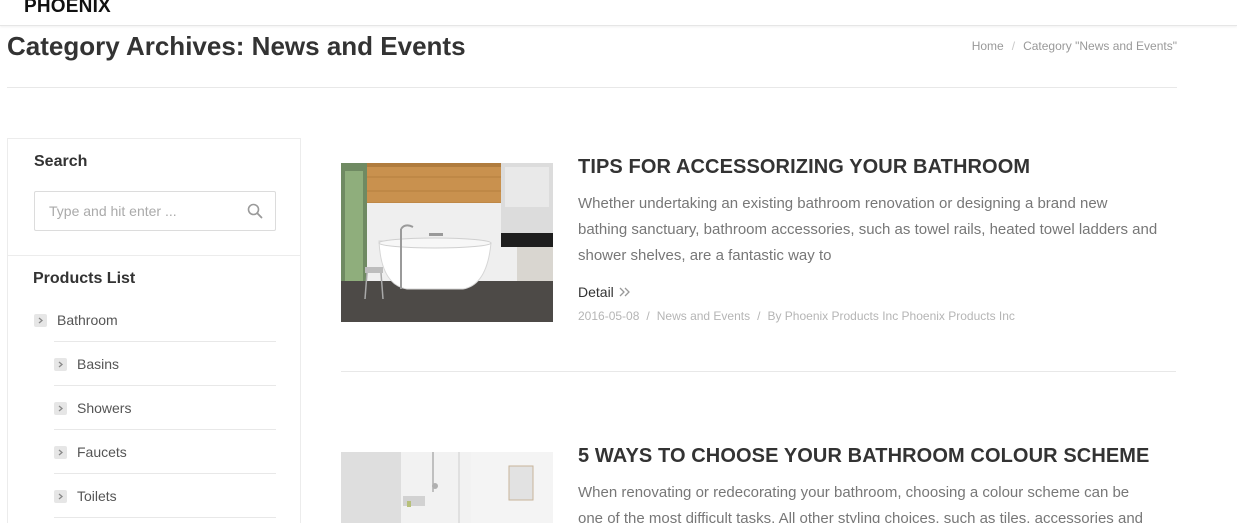 The image size is (1237, 523). Describe the element at coordinates (102, 452) in the screenshot. I see `product-item-label: Faucets` at that location.